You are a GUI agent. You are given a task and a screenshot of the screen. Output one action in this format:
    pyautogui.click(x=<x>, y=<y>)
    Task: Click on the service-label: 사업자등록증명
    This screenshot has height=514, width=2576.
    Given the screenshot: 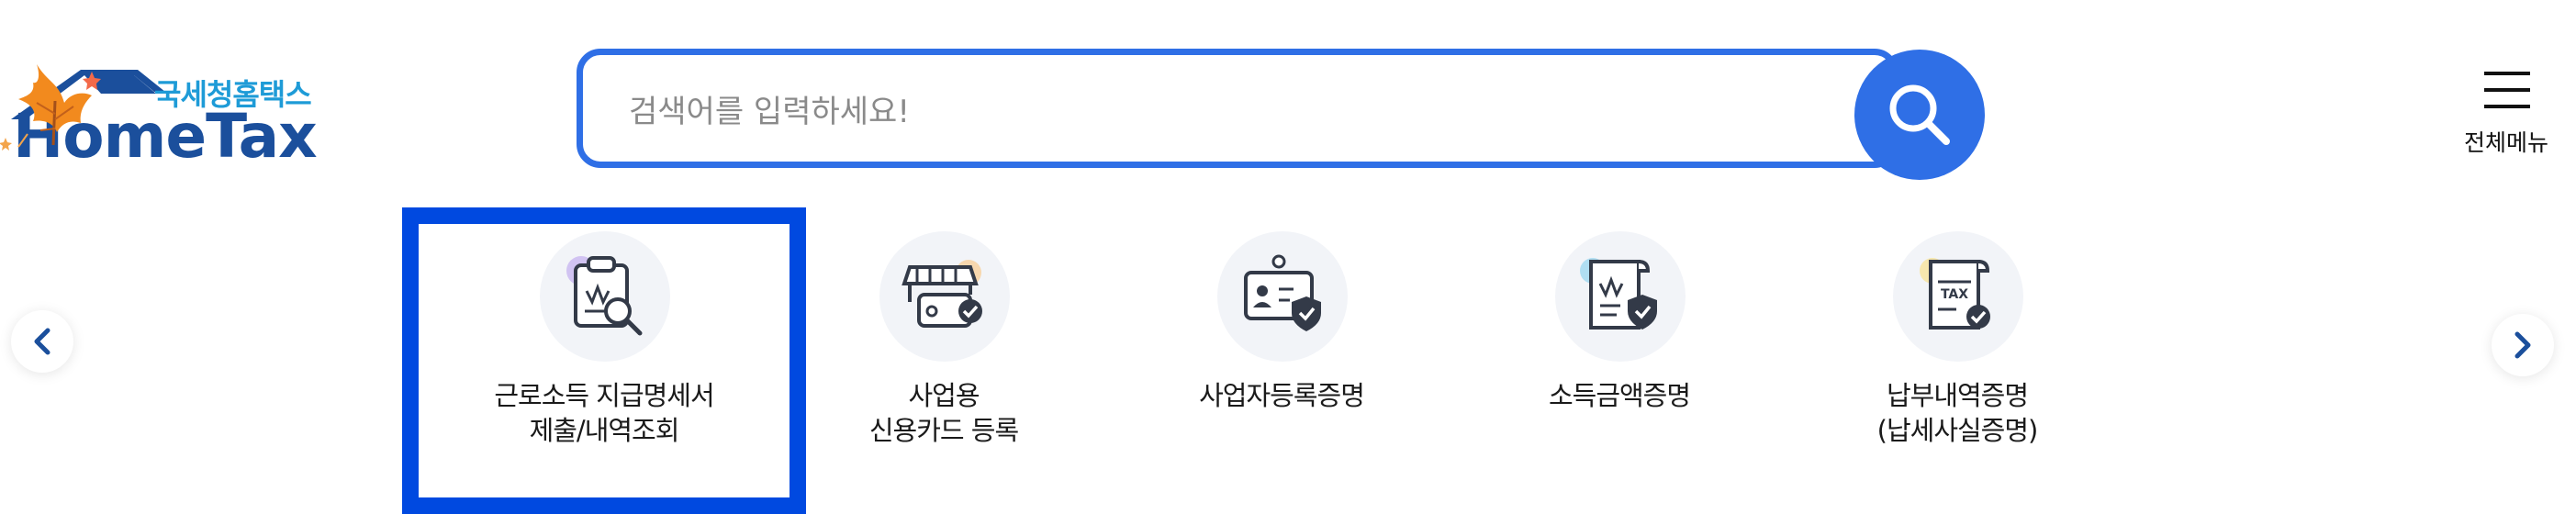 What is the action you would take?
    pyautogui.click(x=1282, y=395)
    